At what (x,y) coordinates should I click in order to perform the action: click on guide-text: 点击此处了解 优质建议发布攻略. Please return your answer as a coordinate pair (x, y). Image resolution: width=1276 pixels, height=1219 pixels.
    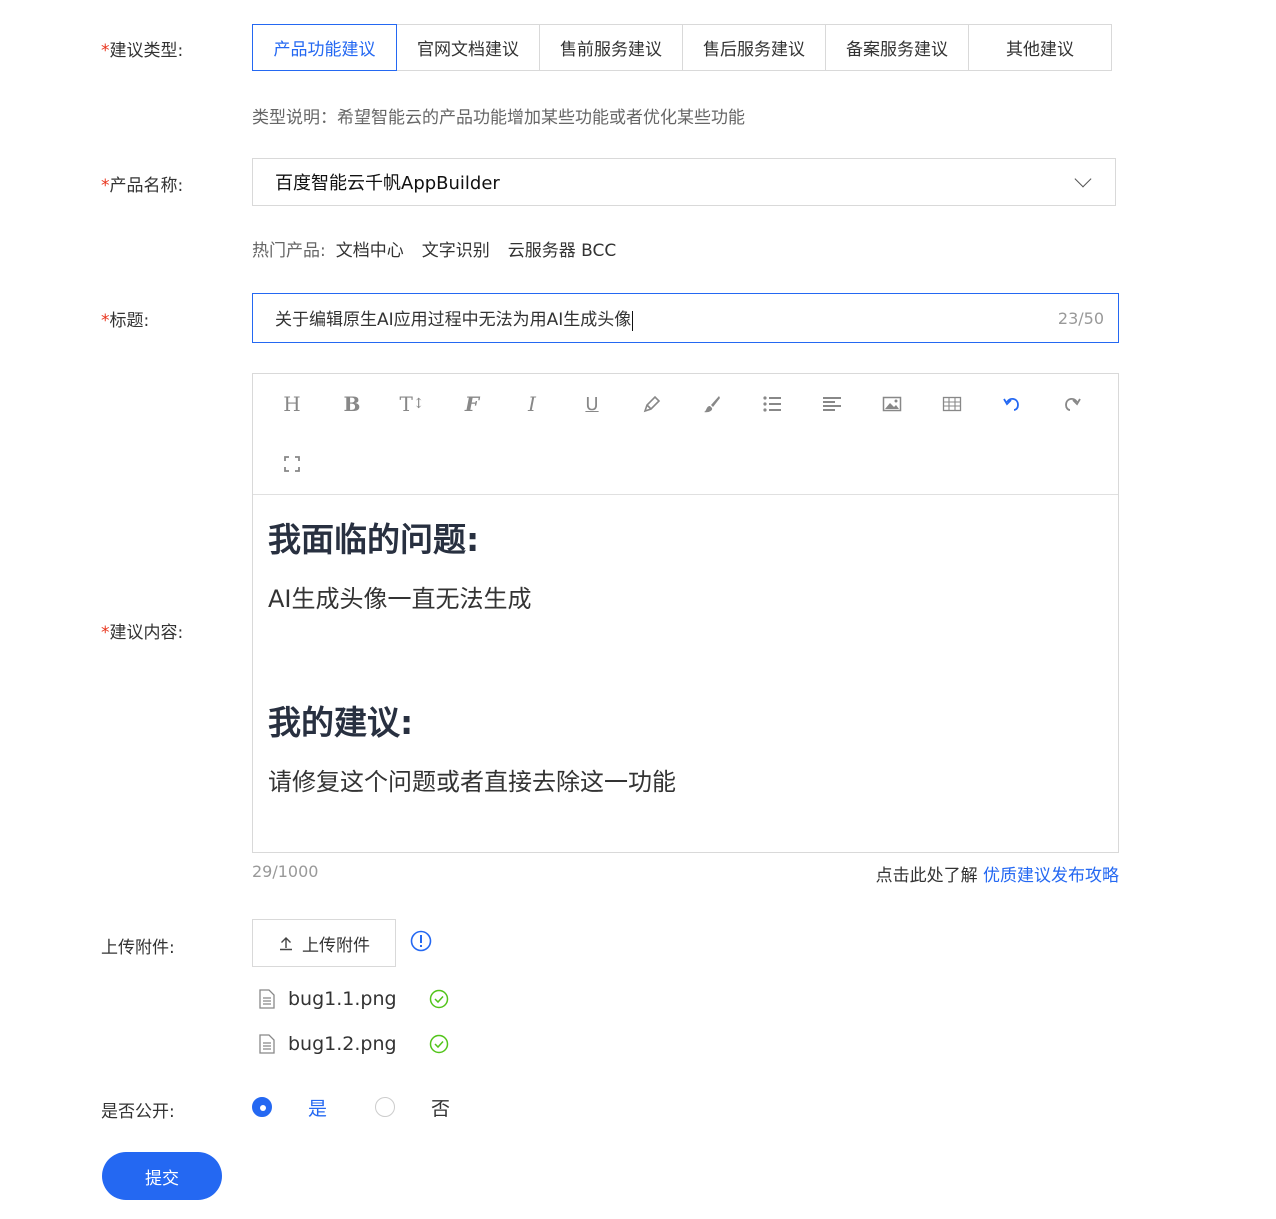
    Looking at the image, I should click on (997, 873).